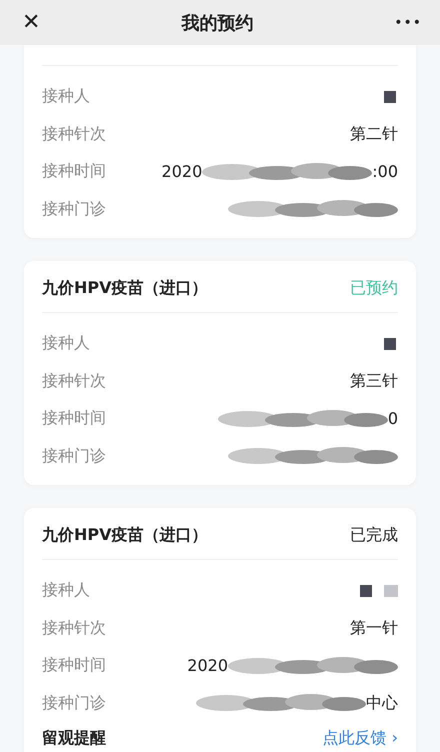  Describe the element at coordinates (382, 703) in the screenshot. I see `row-value: 中心` at that location.